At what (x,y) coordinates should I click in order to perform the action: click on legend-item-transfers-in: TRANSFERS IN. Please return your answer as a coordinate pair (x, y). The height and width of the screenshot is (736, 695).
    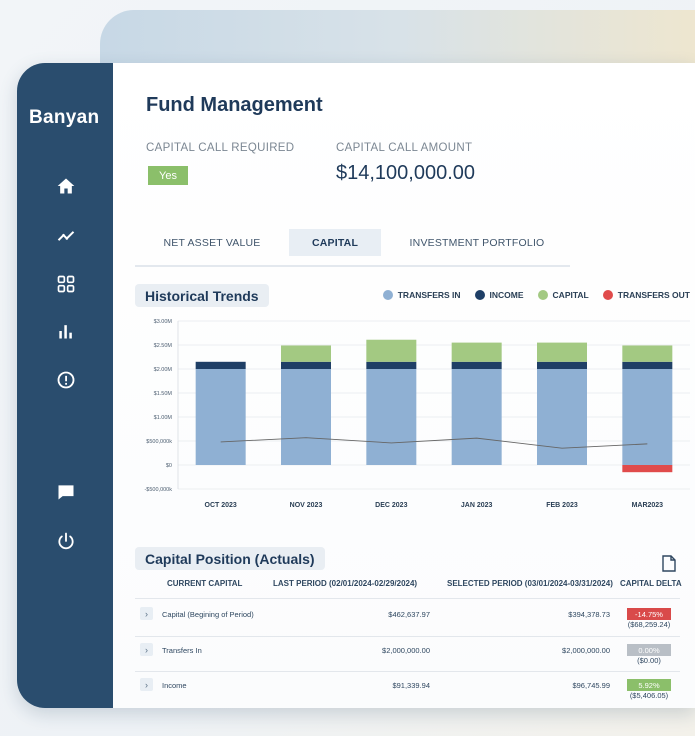
    Looking at the image, I should click on (421, 295).